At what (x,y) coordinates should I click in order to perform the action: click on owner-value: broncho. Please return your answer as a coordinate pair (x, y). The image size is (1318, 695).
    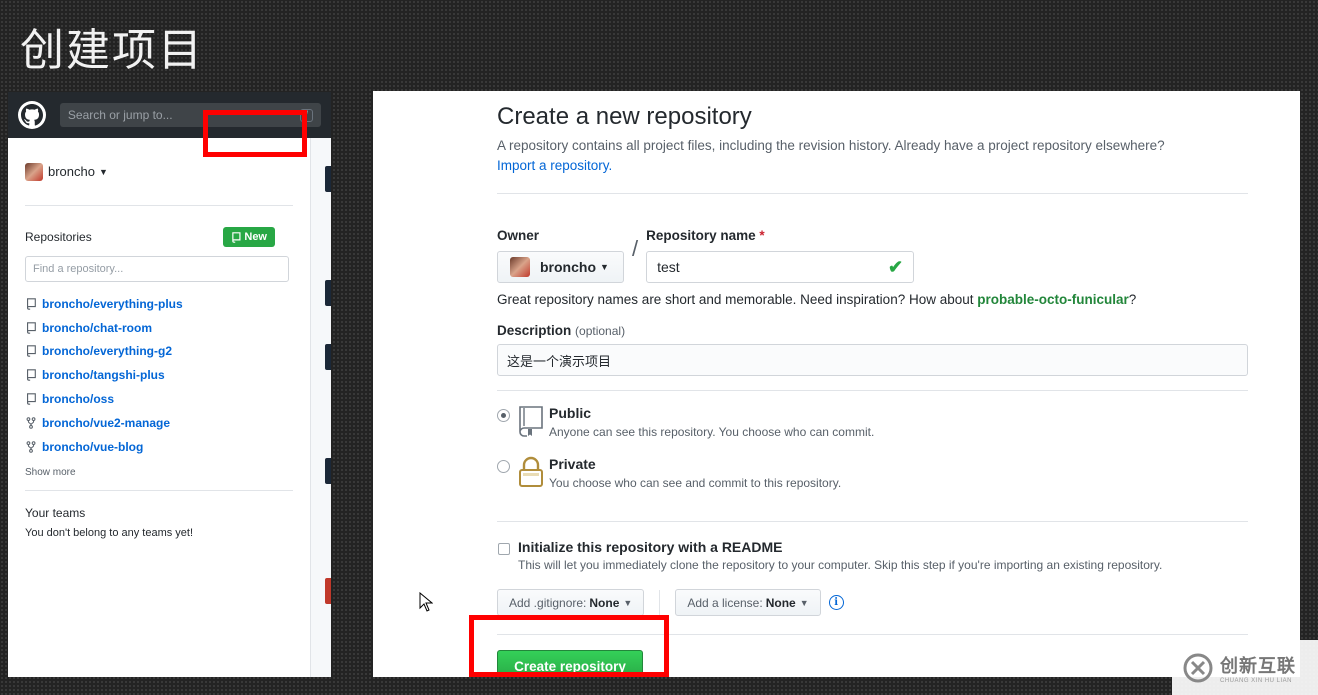
    Looking at the image, I should click on (568, 267).